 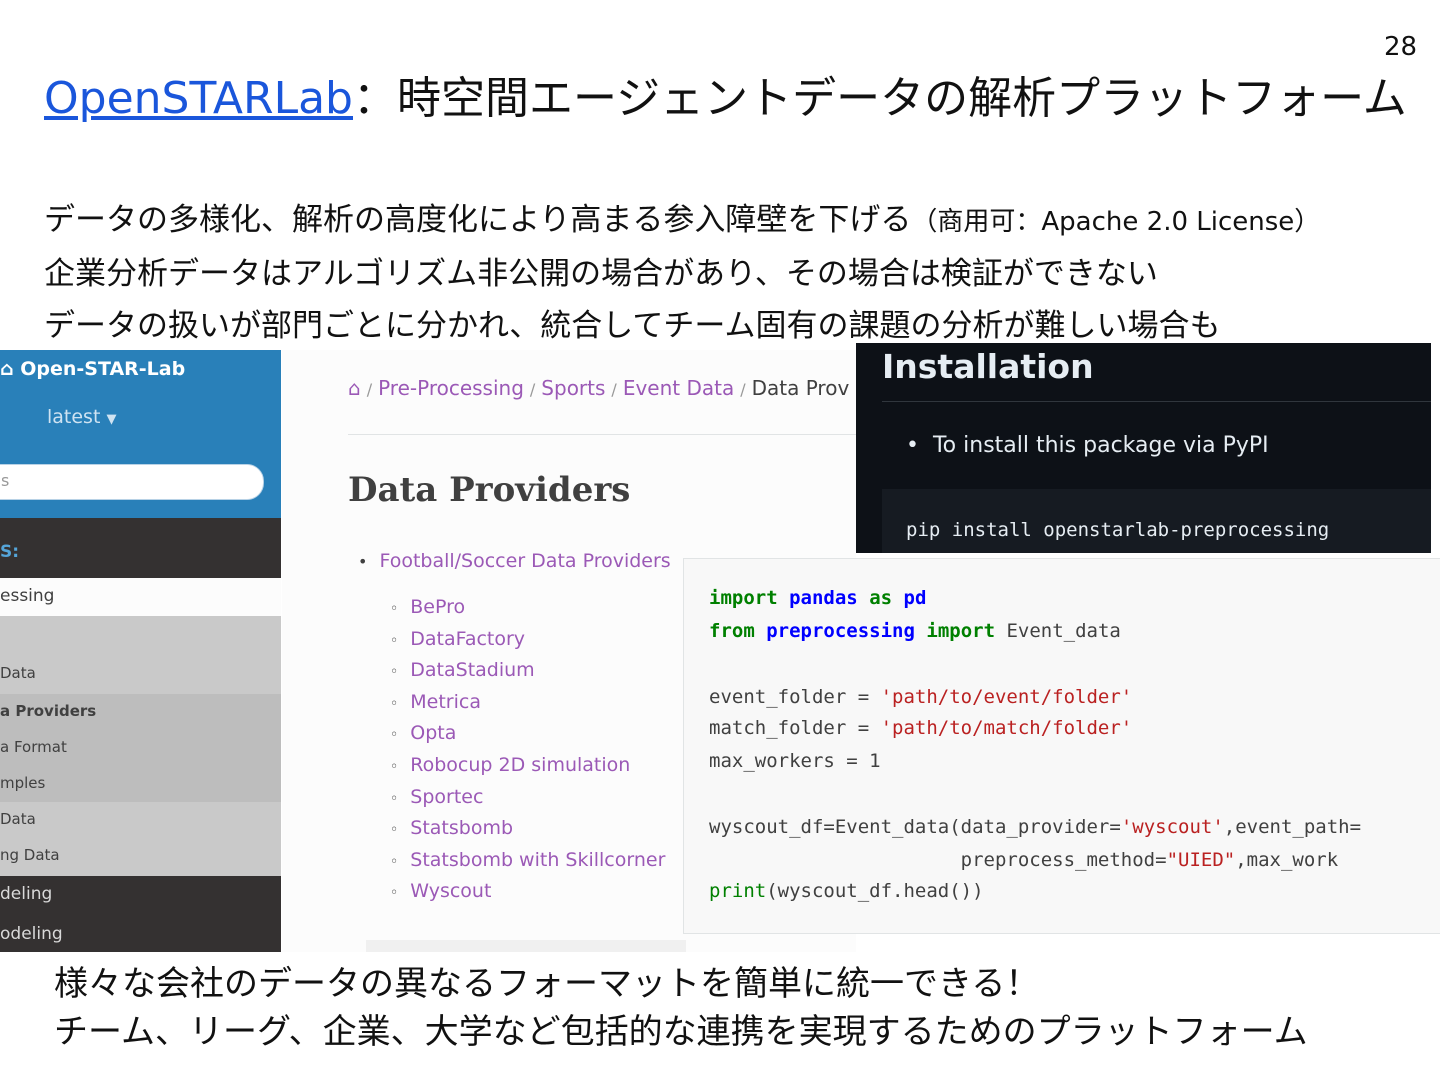 I want to click on code-line-2: from preprocessing import Event_data, so click(x=915, y=631).